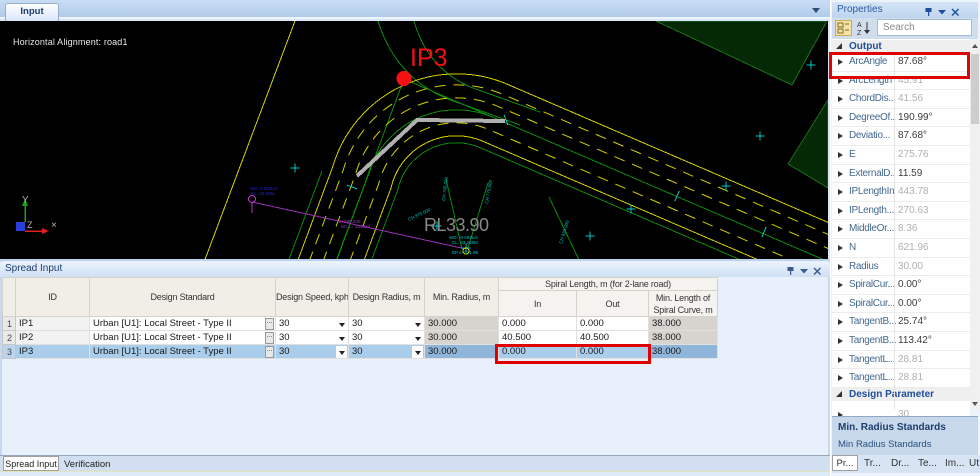 The height and width of the screenshot is (476, 980). What do you see at coordinates (355, 226) in the screenshot?
I see `svg-text: BC L= 28.81M` at bounding box center [355, 226].